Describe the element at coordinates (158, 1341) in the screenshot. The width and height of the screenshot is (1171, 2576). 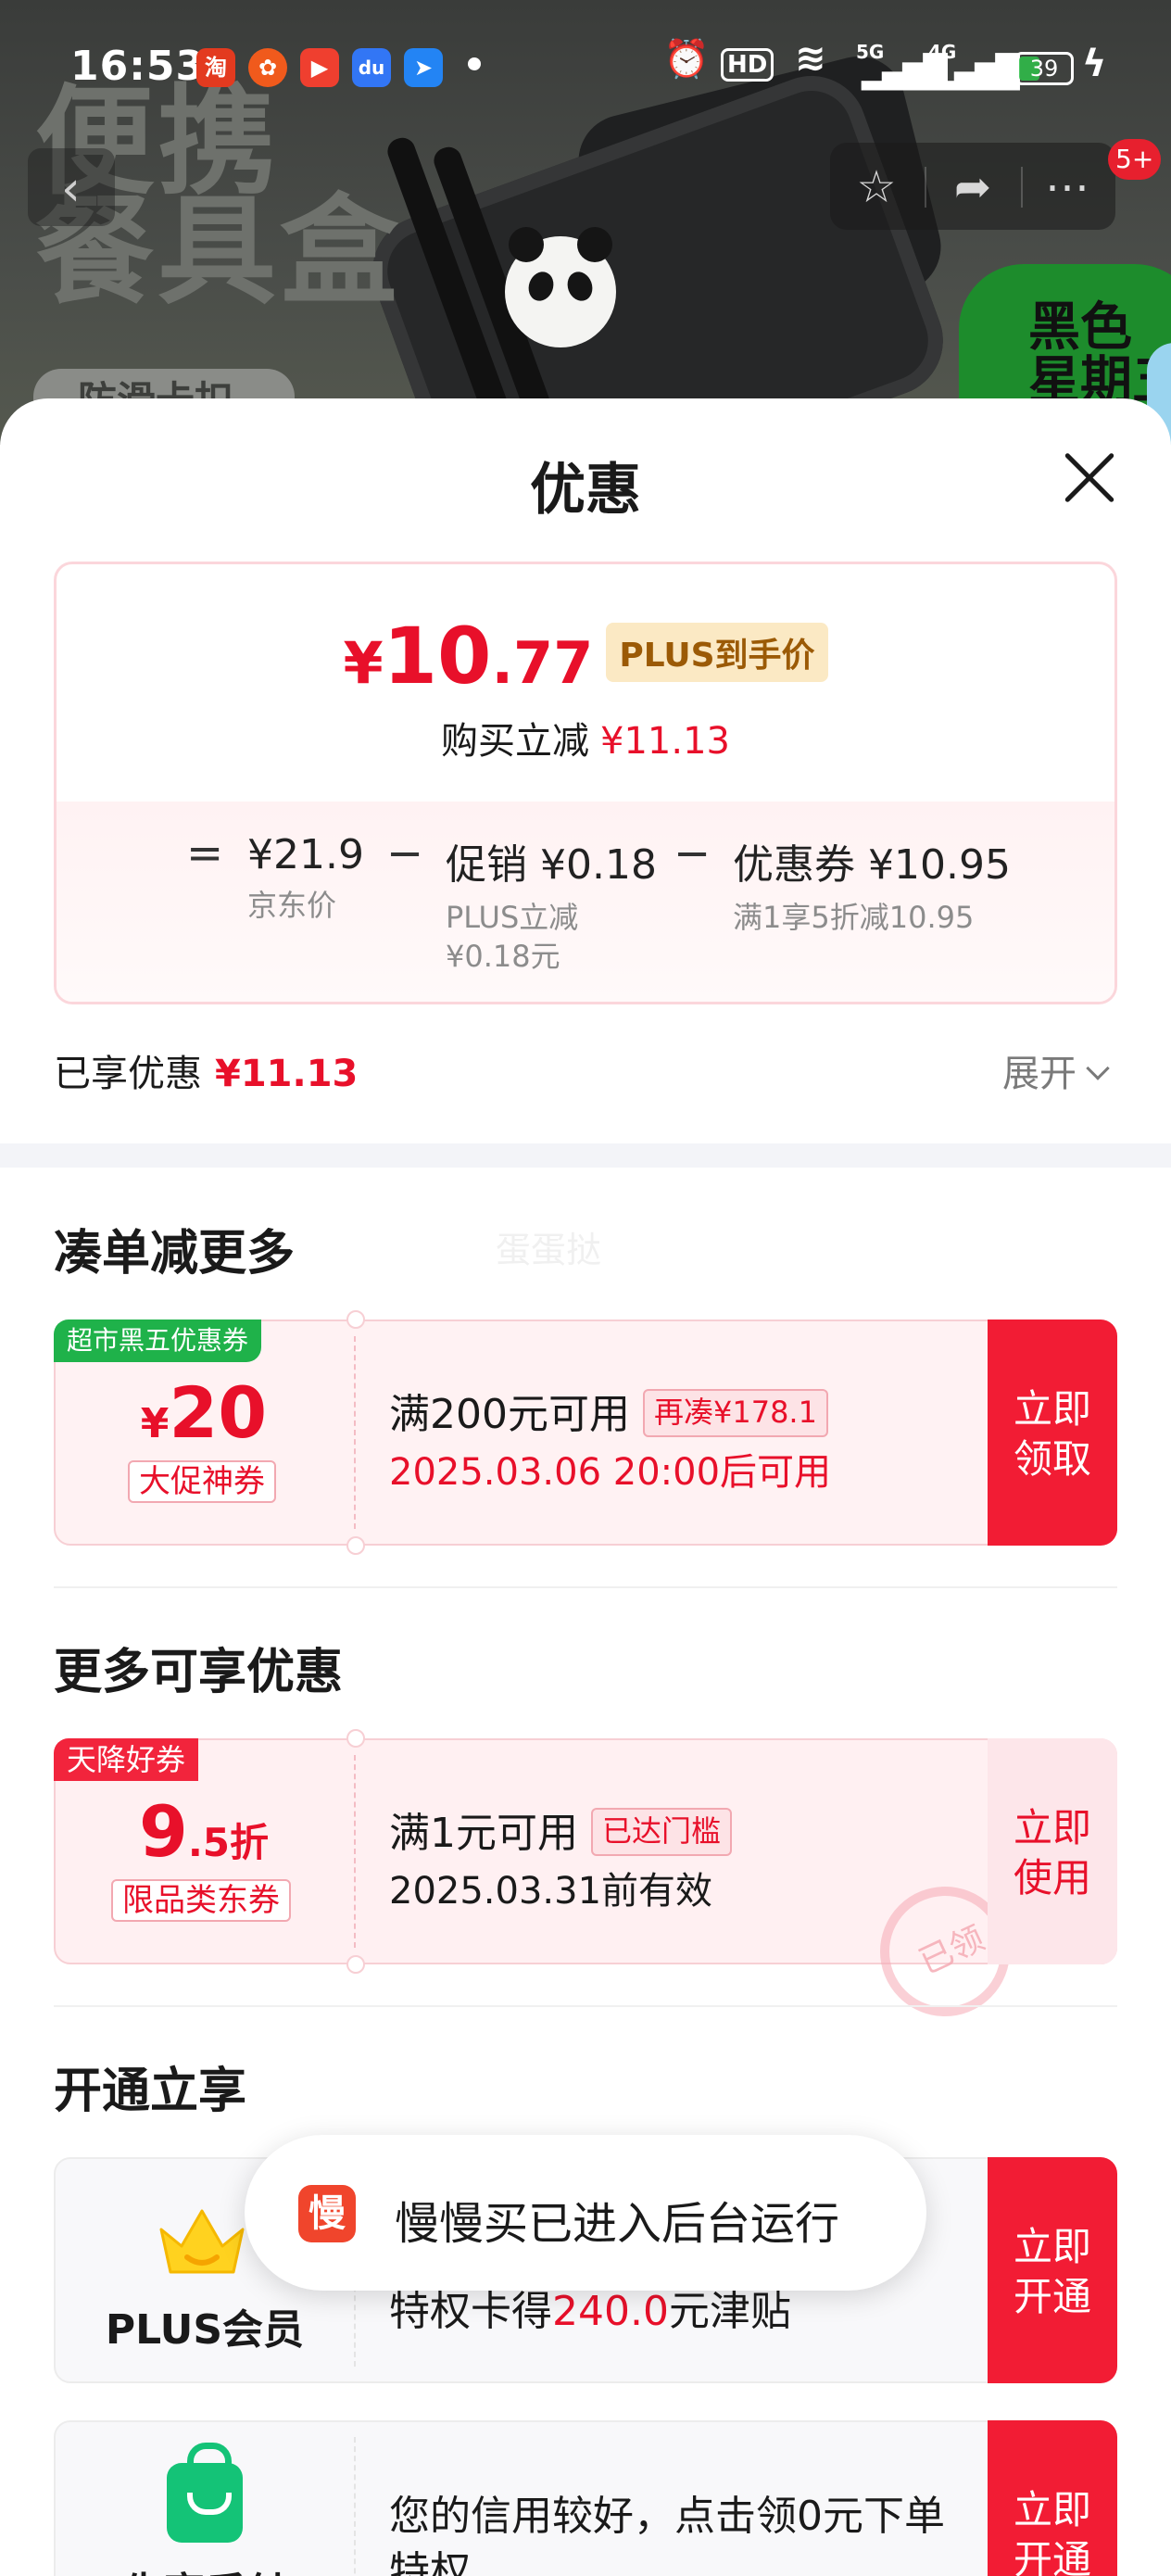
I see `coupon-corner-tag: 超市黑五优惠券` at that location.